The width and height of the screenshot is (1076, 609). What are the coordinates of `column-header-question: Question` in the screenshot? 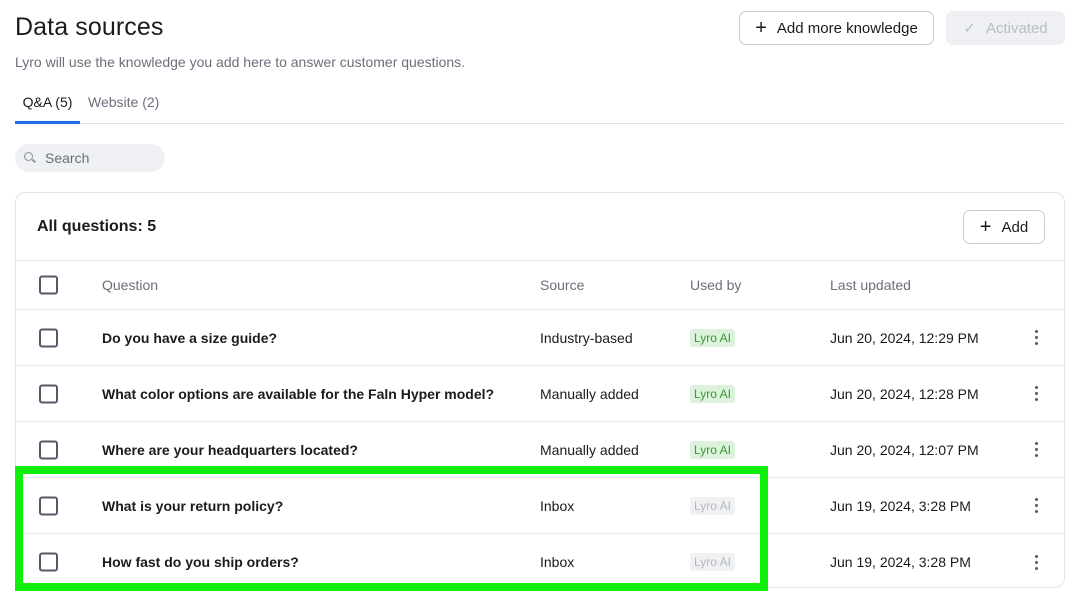 It's located at (130, 285).